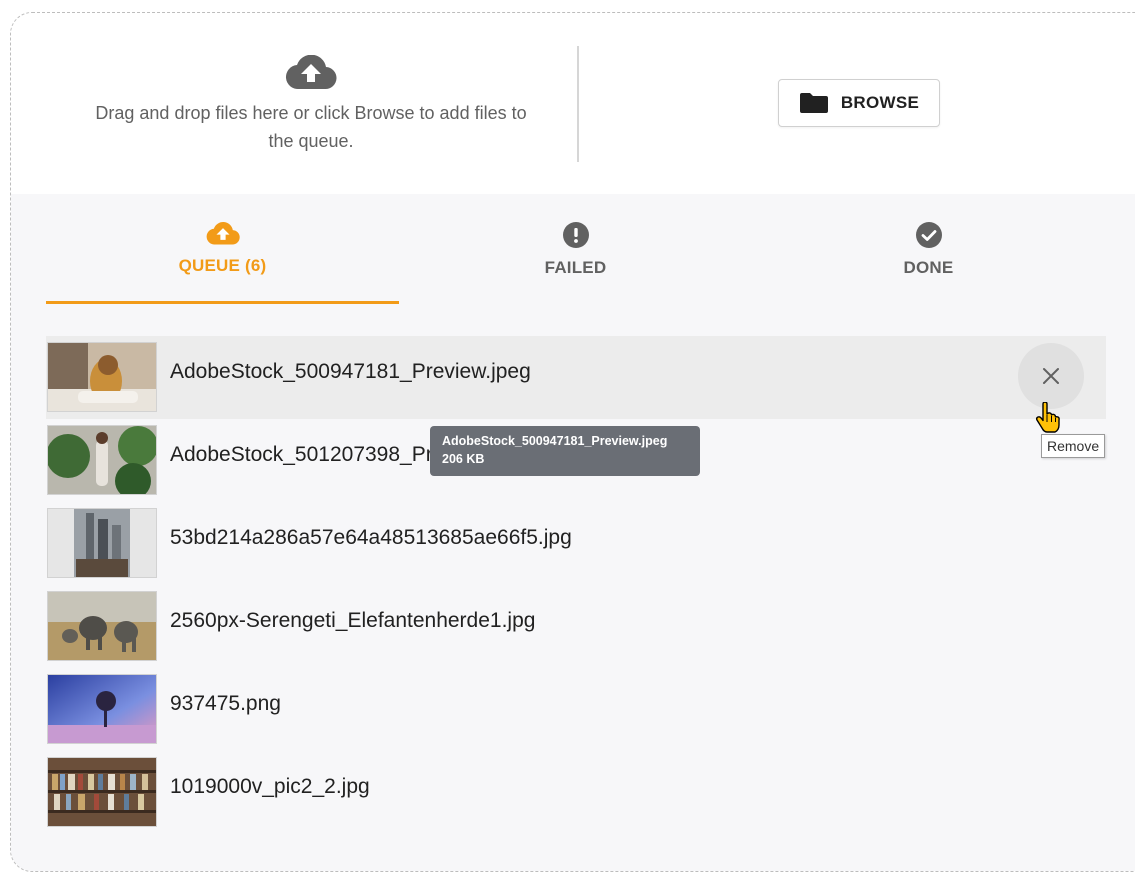 The height and width of the screenshot is (872, 1135). What do you see at coordinates (555, 441) in the screenshot?
I see `tooltip-file-name: AdobeStock_500947181_Preview.jpeg` at bounding box center [555, 441].